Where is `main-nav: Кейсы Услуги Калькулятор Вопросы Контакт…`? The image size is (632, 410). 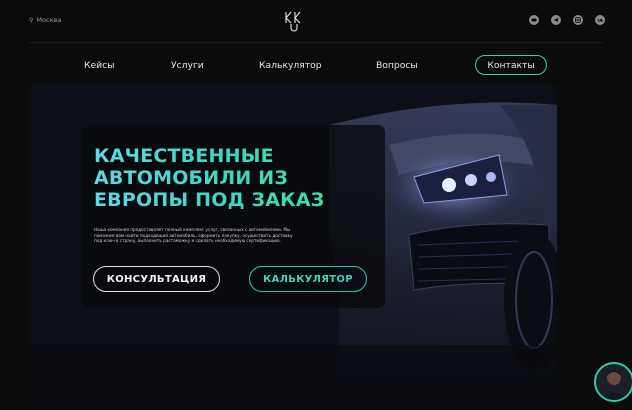 main-nav: Кейсы Услуги Калькулятор Вопросы Контакт… is located at coordinates (316, 66).